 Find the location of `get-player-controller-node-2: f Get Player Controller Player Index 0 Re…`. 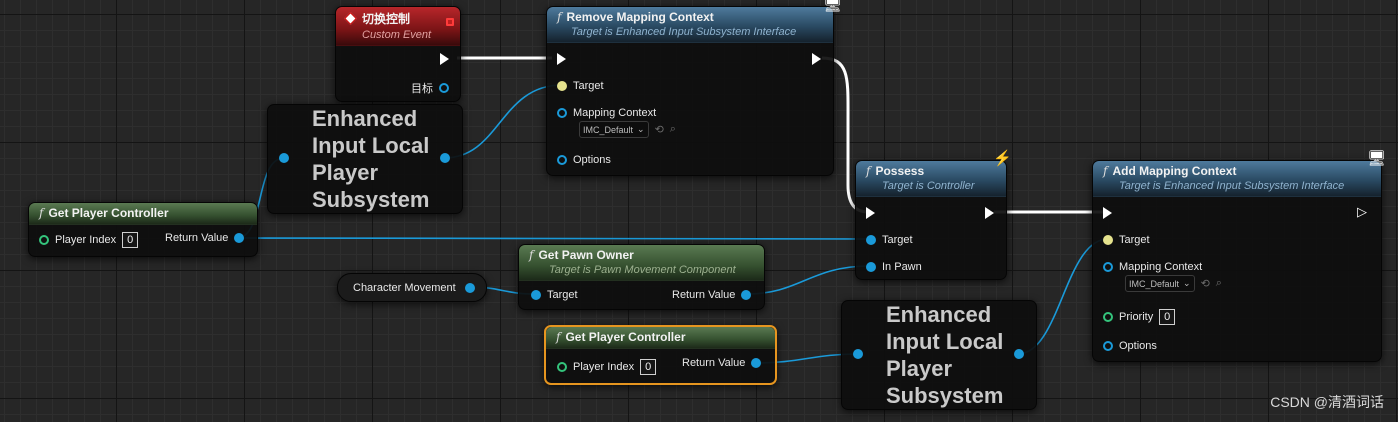

get-player-controller-node-2: f Get Player Controller Player Index 0 Re… is located at coordinates (660, 355).